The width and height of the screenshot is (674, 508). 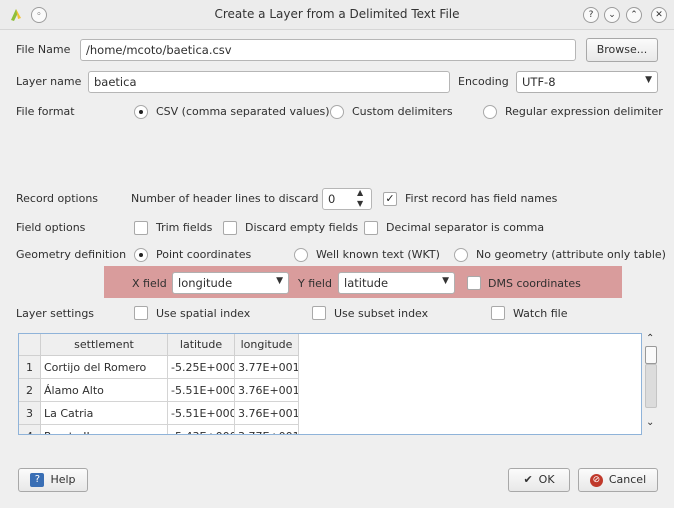 I want to click on ok-button: ✔ OK, so click(x=539, y=480).